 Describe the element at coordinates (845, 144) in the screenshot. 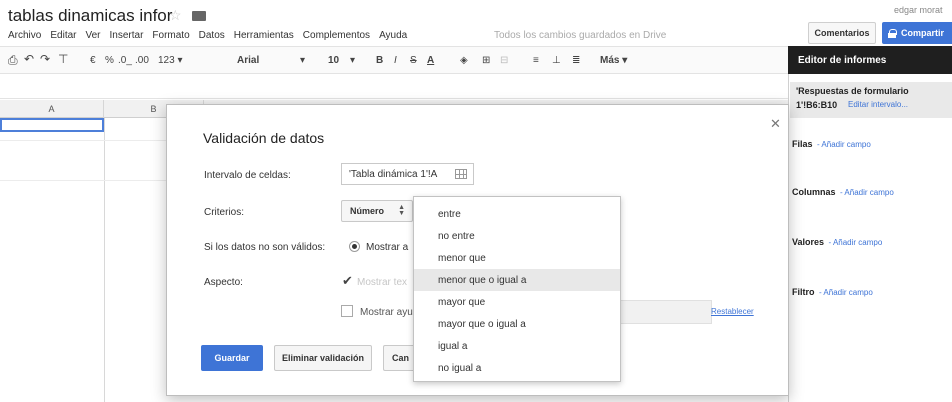

I see `add-row-field-link: Añadir campo` at that location.